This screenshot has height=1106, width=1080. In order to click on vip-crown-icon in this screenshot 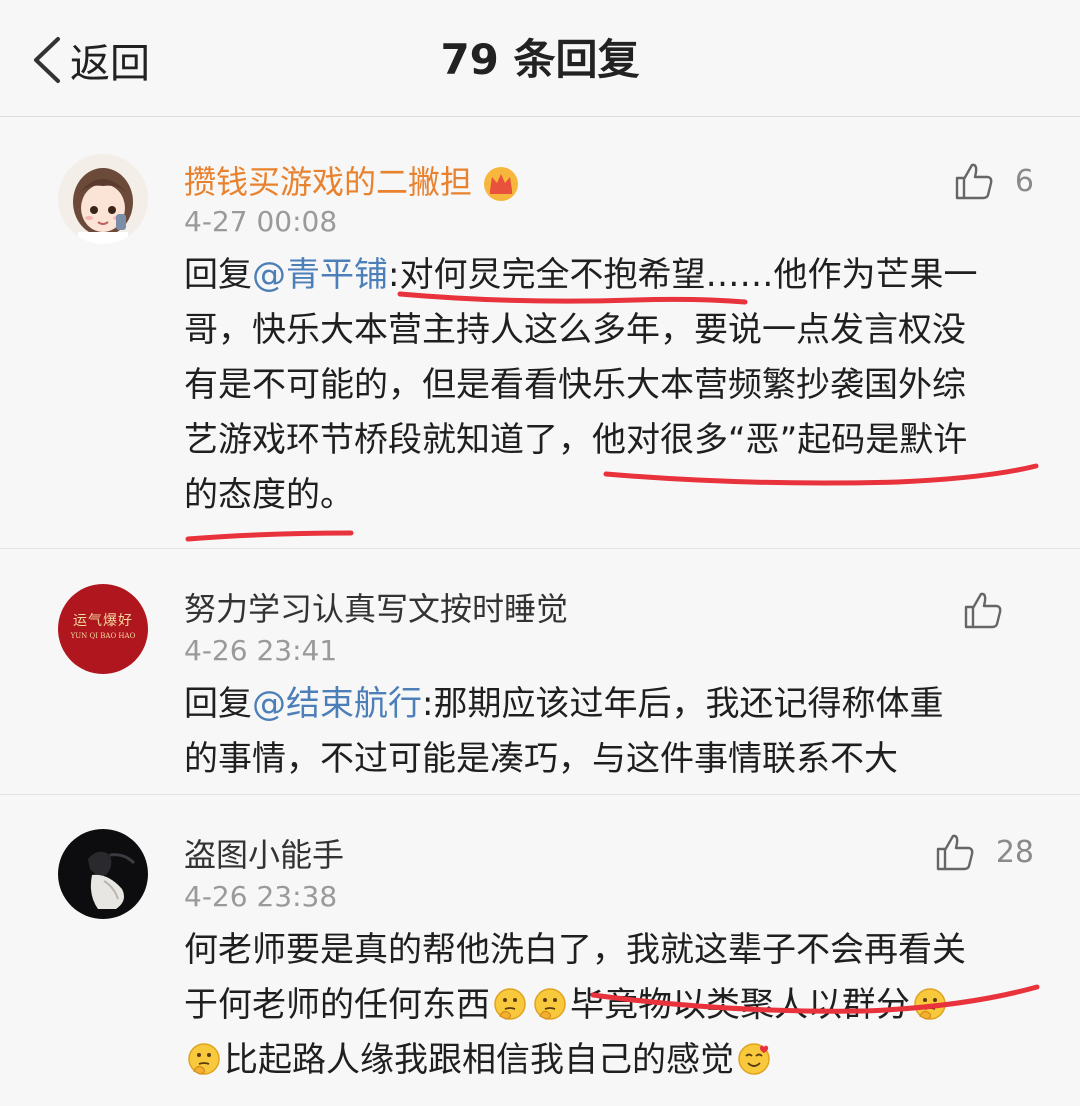, I will do `click(501, 184)`.